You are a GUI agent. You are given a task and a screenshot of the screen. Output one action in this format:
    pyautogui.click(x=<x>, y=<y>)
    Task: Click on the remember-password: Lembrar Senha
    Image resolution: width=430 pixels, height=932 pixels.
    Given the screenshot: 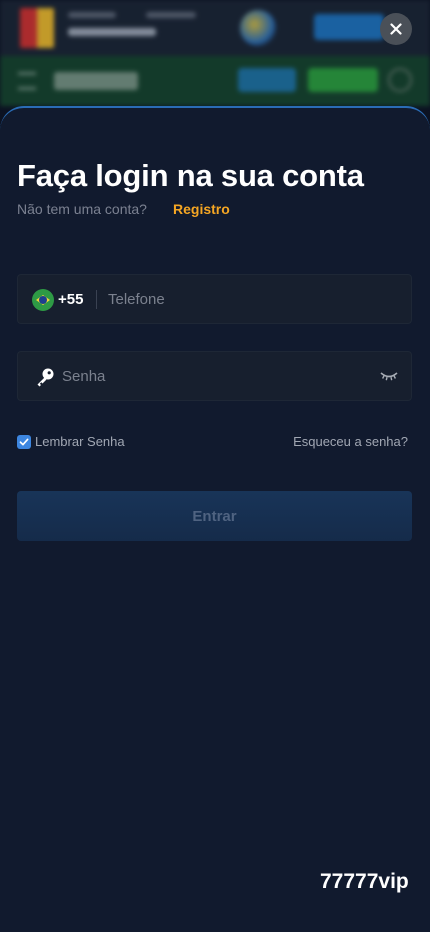 What is the action you would take?
    pyautogui.click(x=71, y=441)
    